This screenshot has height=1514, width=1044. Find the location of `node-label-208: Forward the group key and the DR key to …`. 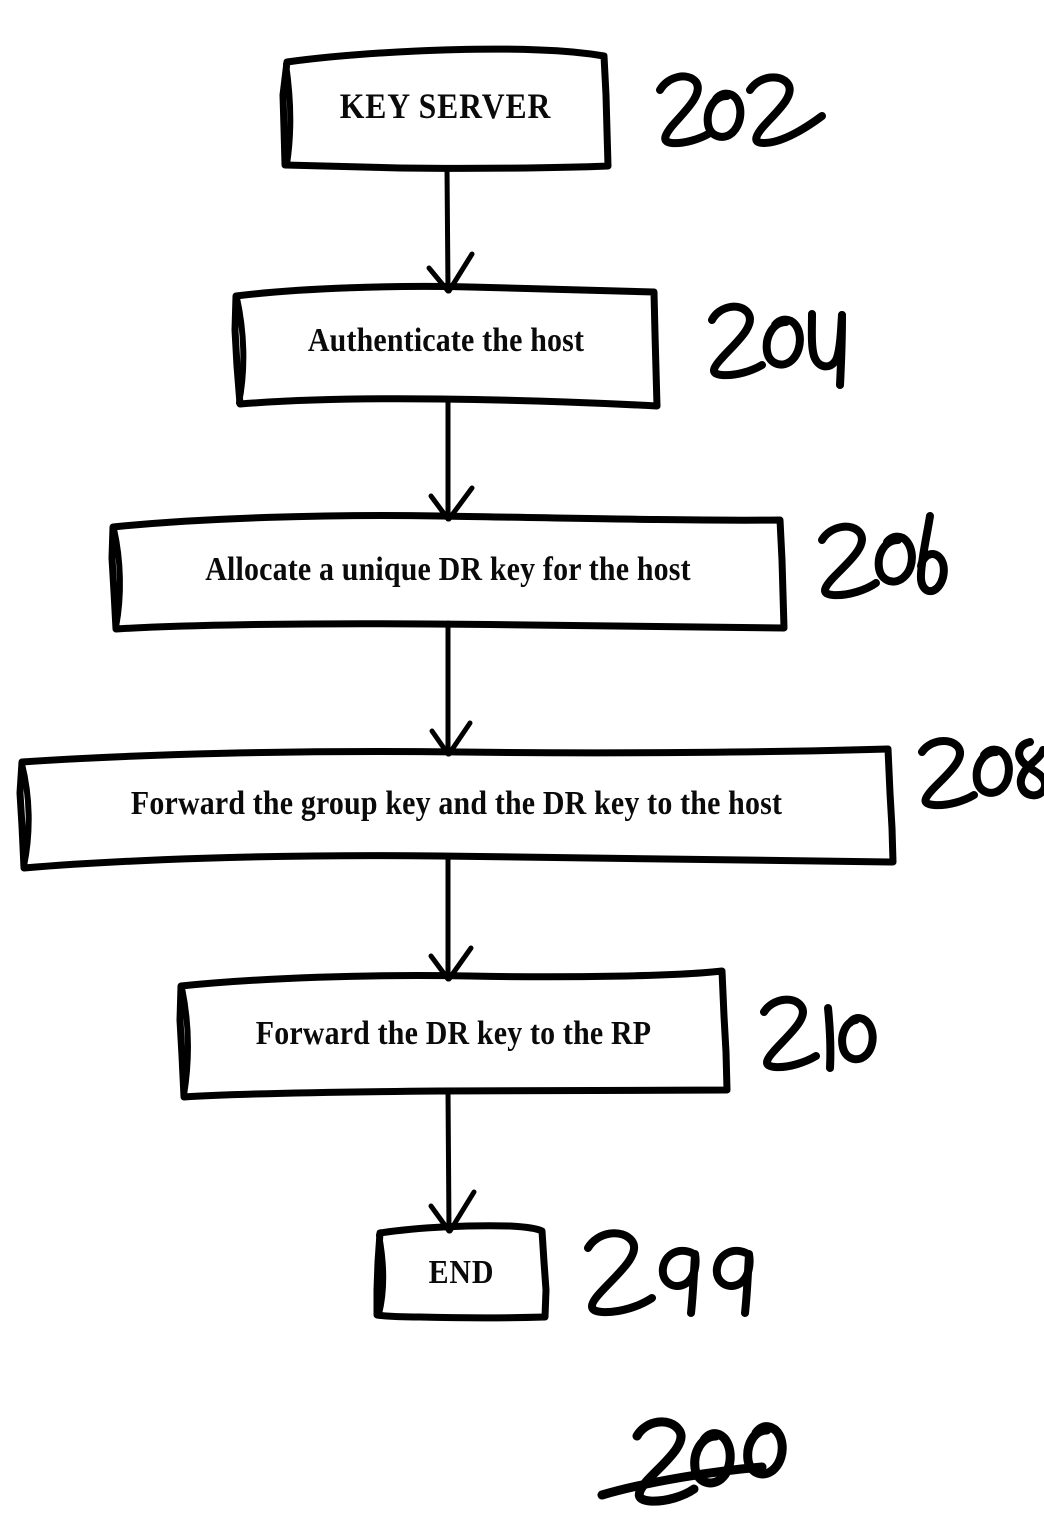

node-label-208: Forward the group key and the DR key to … is located at coordinates (456, 803).